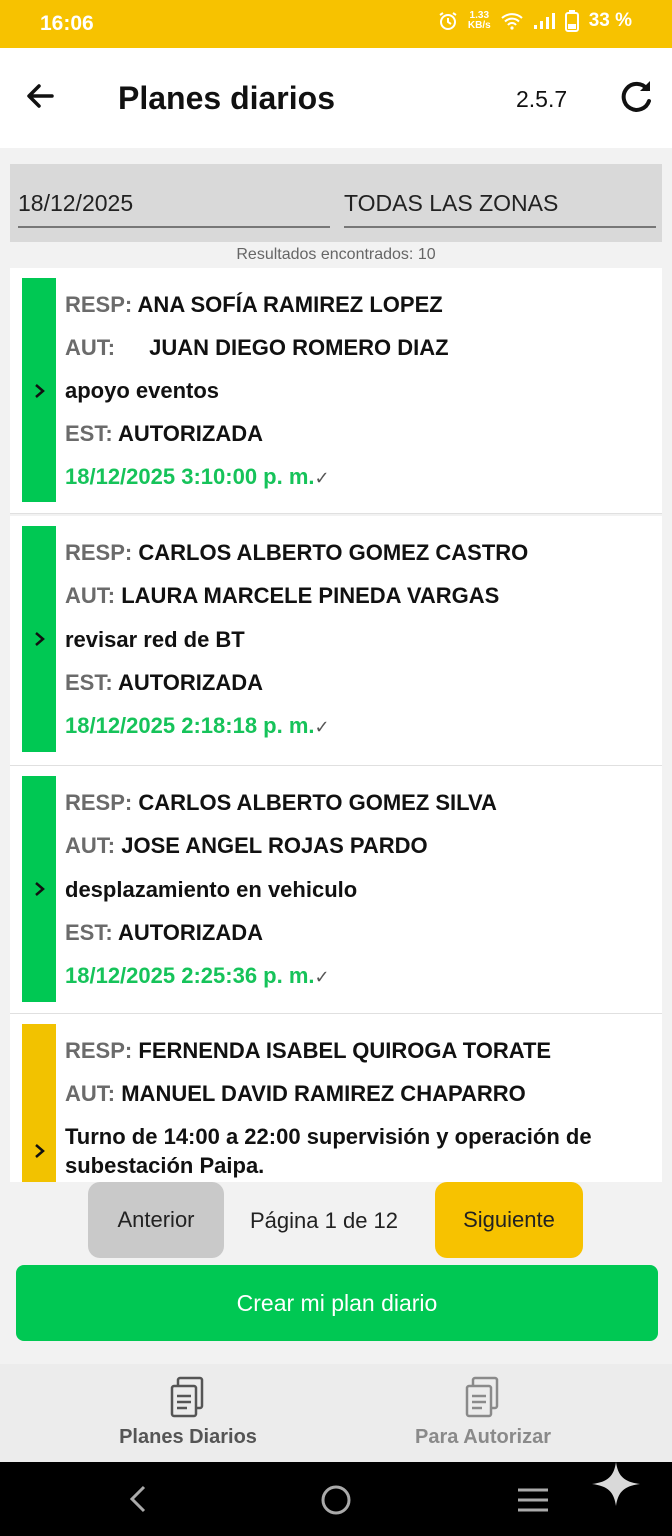 The image size is (672, 1536). What do you see at coordinates (533, 1500) in the screenshot?
I see `system-recents-icon` at bounding box center [533, 1500].